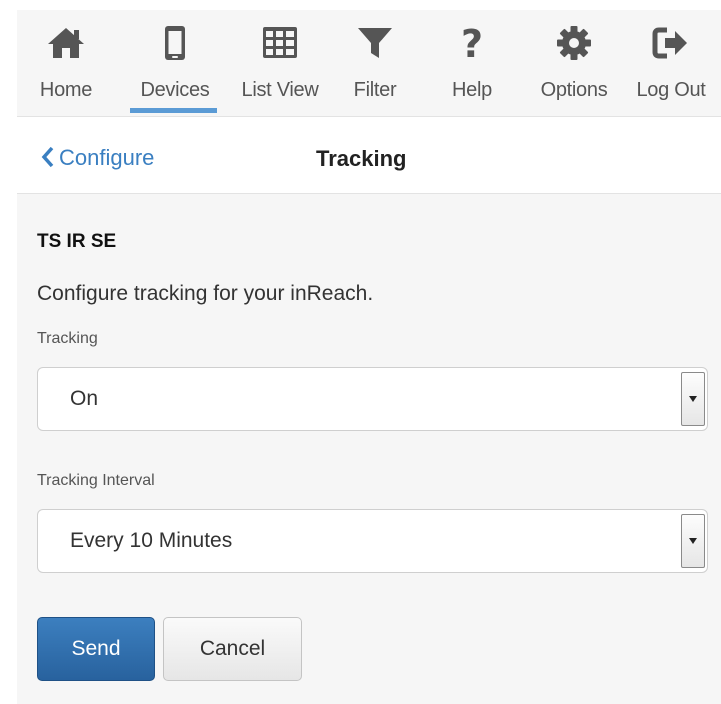 This screenshot has height=704, width=721. What do you see at coordinates (173, 110) in the screenshot?
I see `active-tab-underline` at bounding box center [173, 110].